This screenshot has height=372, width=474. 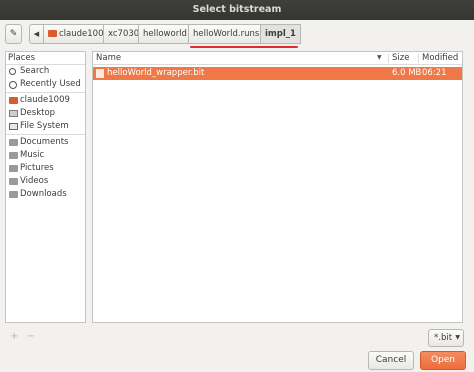 I want to click on annotation-underline, so click(x=244, y=47).